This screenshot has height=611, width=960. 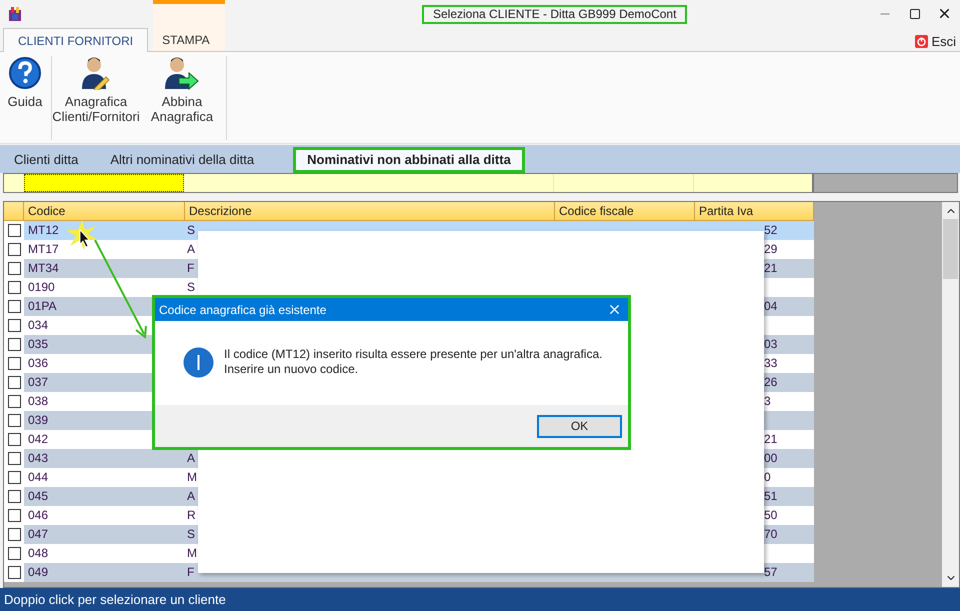 I want to click on table-cell: 33, so click(x=771, y=363).